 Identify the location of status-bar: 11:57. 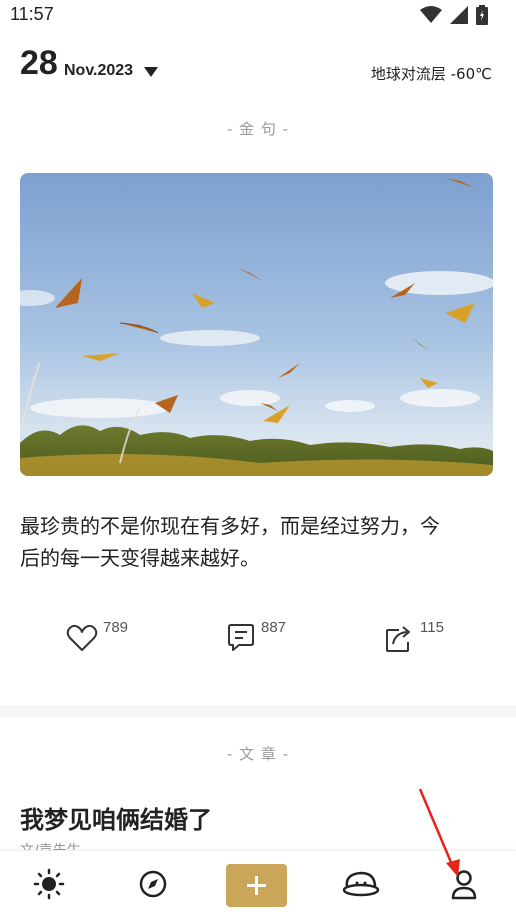
(258, 15).